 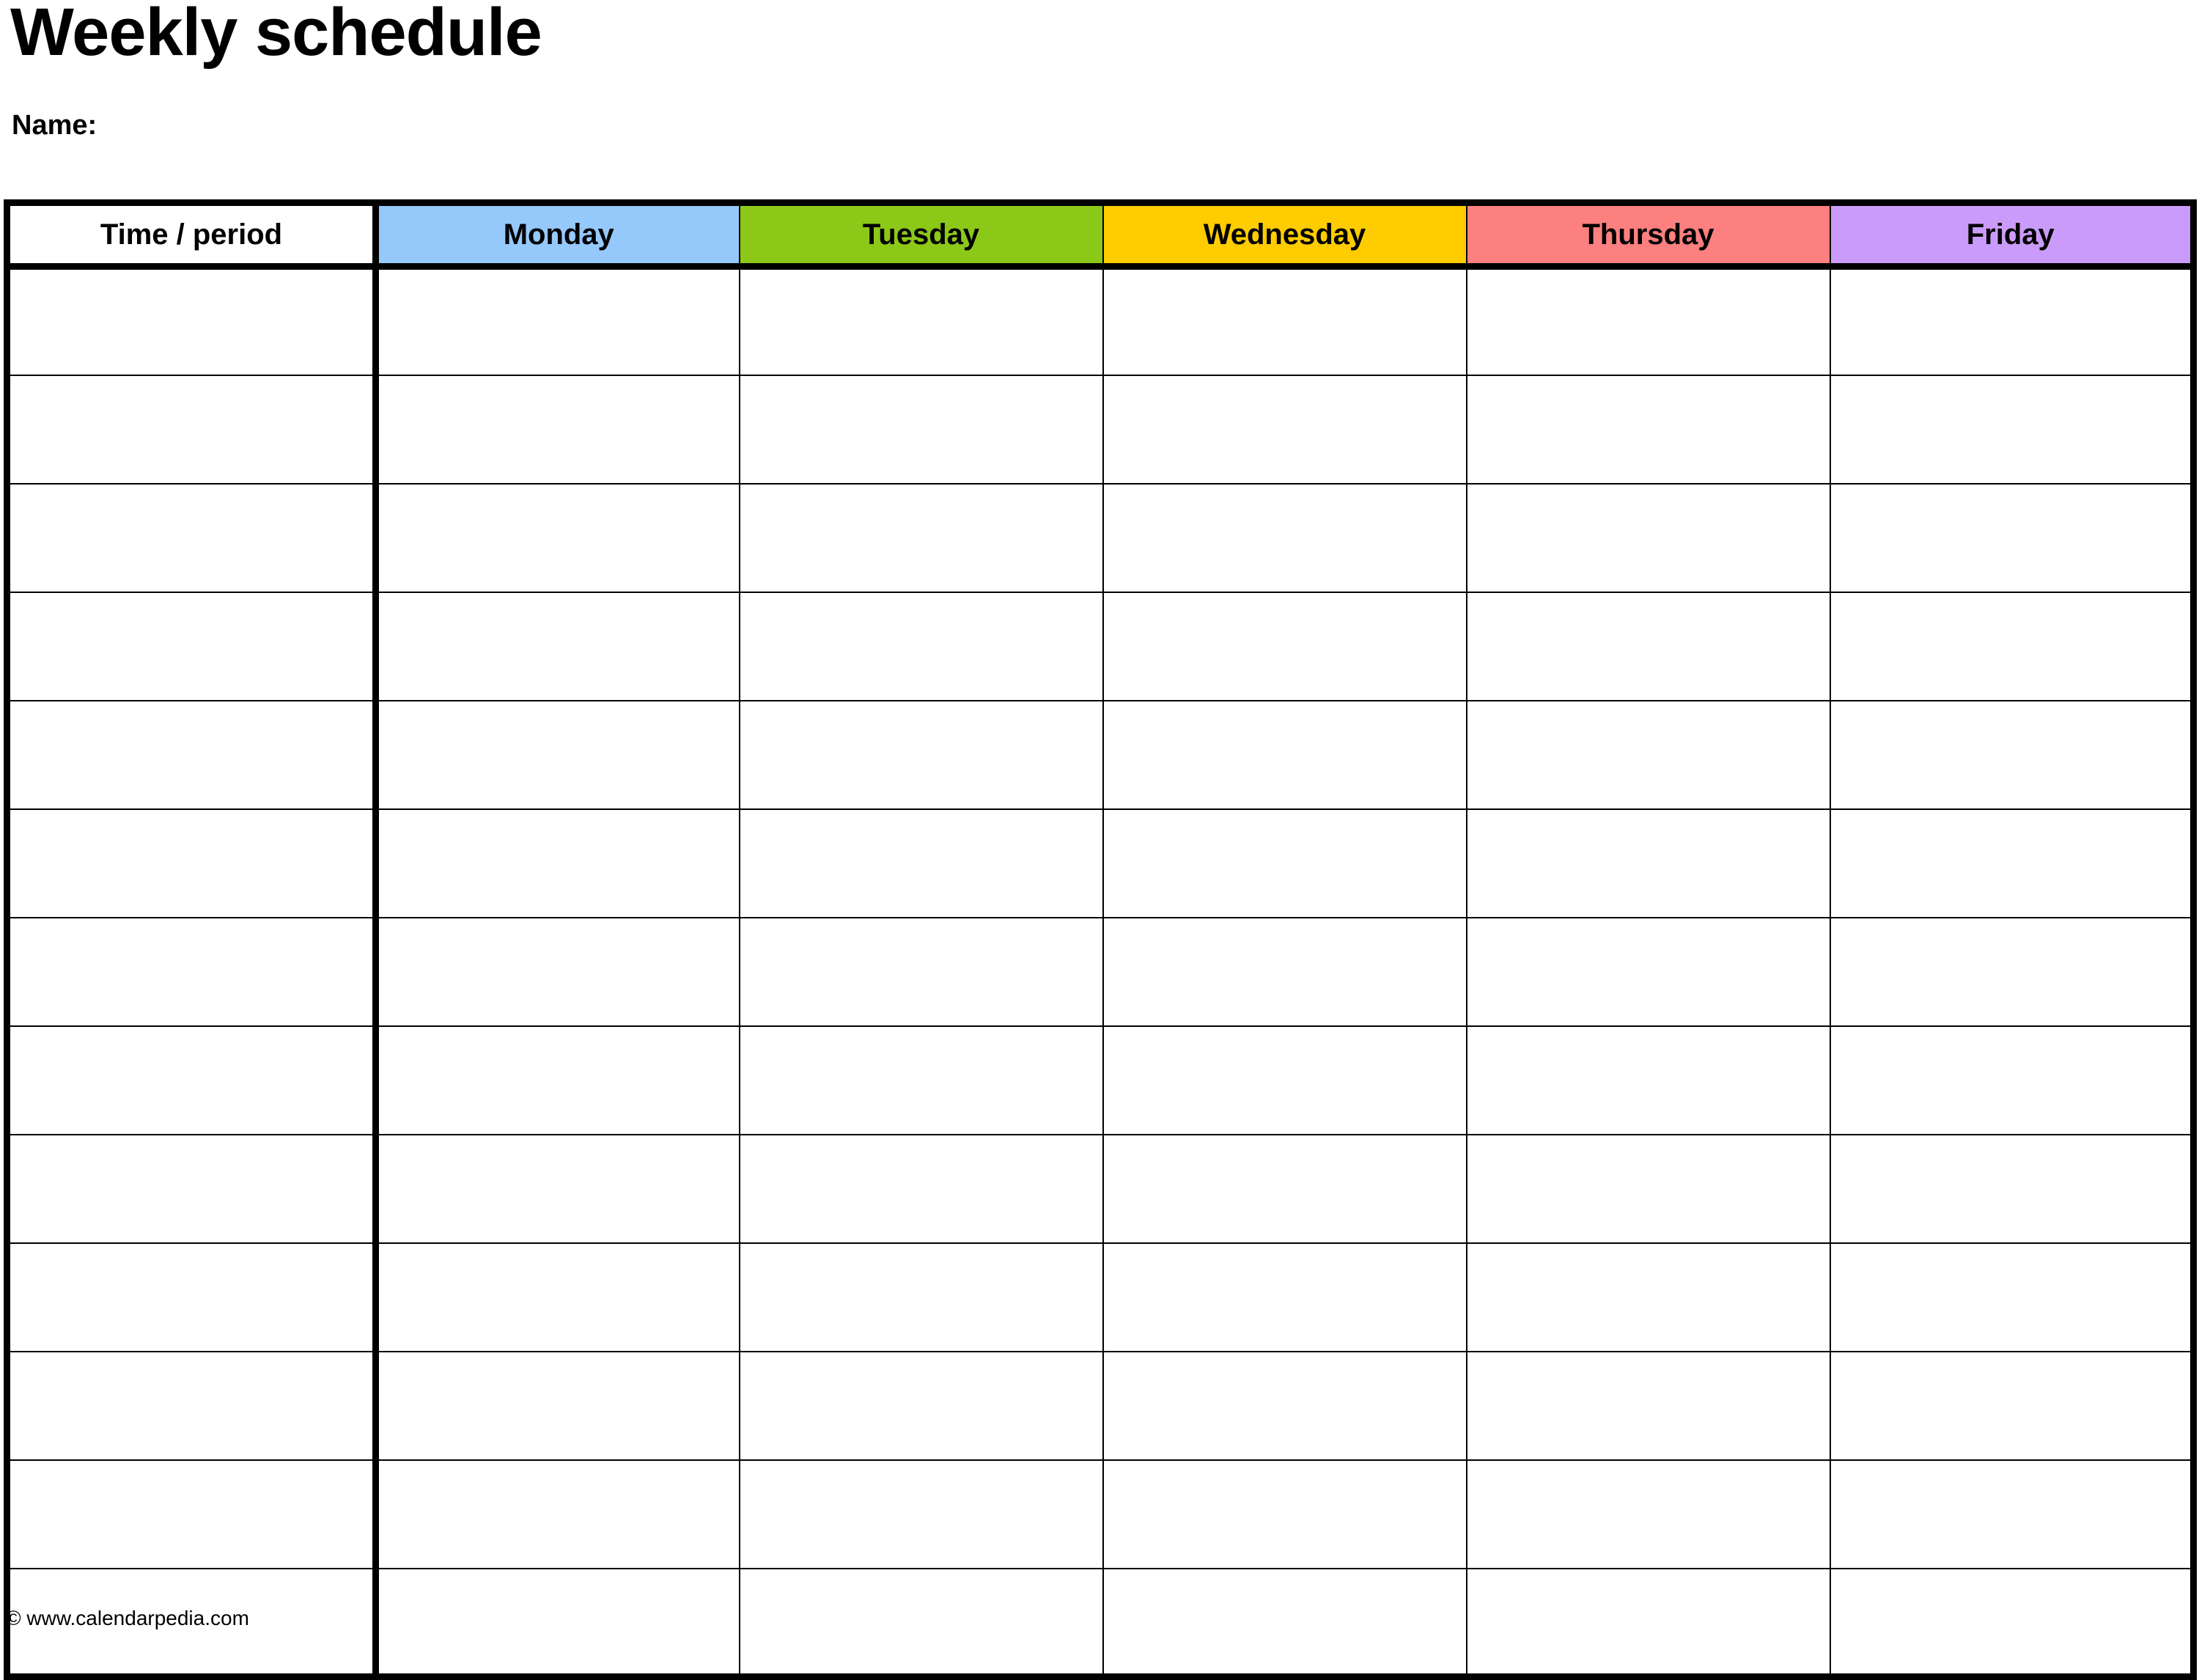 What do you see at coordinates (1648, 234) in the screenshot?
I see `column-header-thursday: Thursday` at bounding box center [1648, 234].